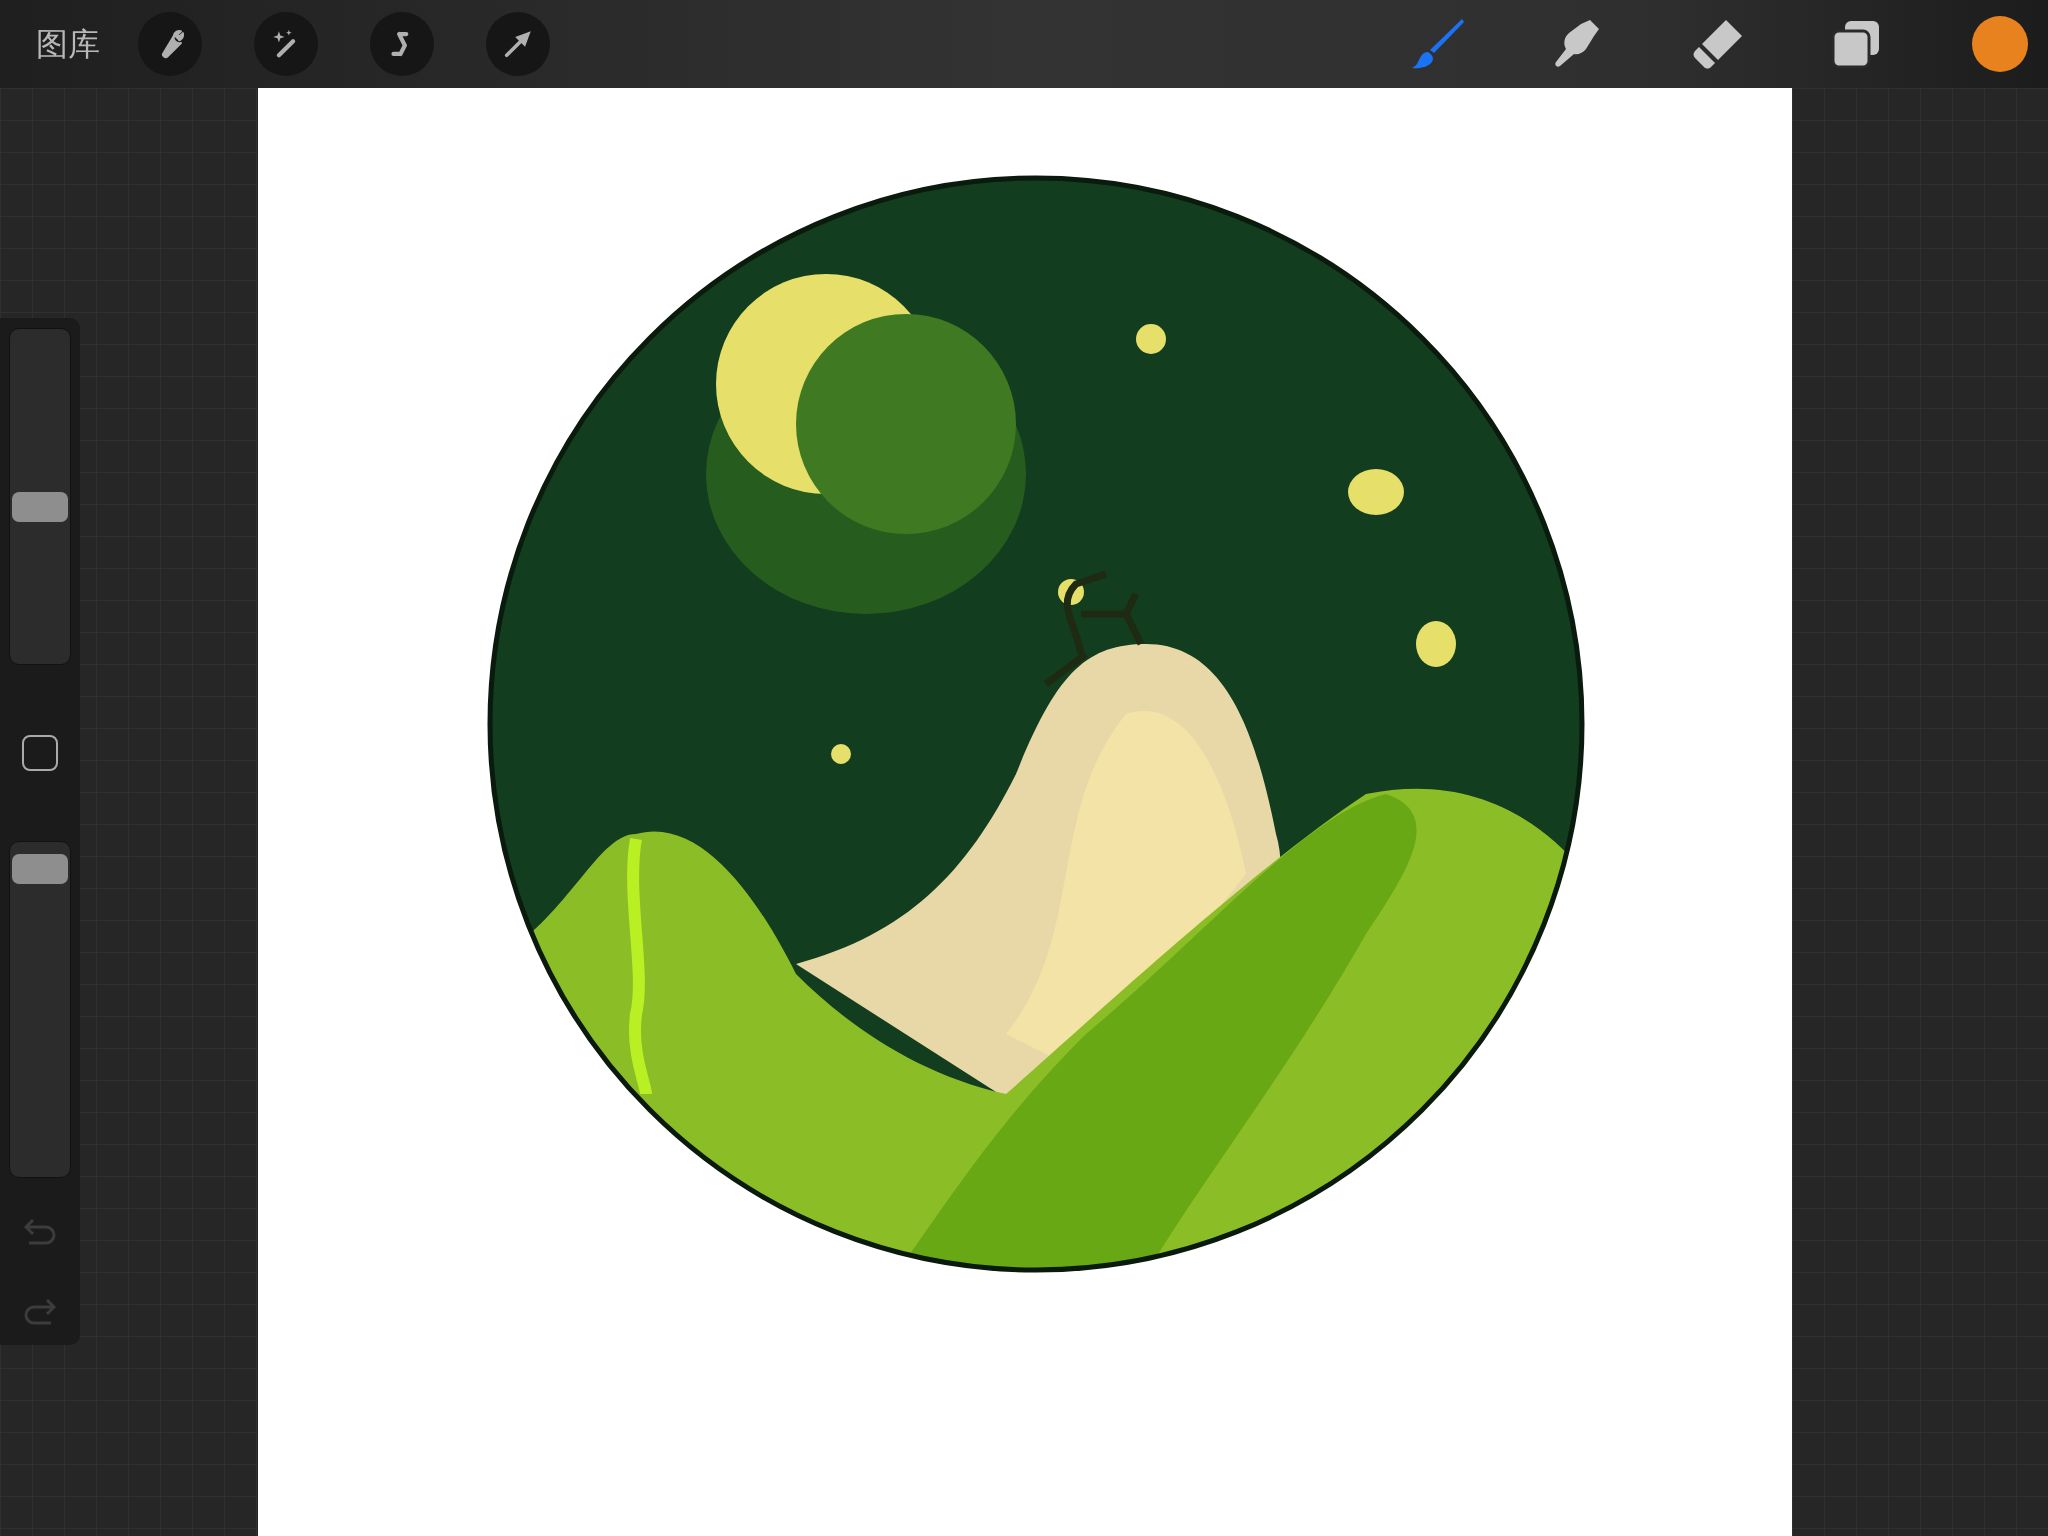  I want to click on undo-icon, so click(40, 1233).